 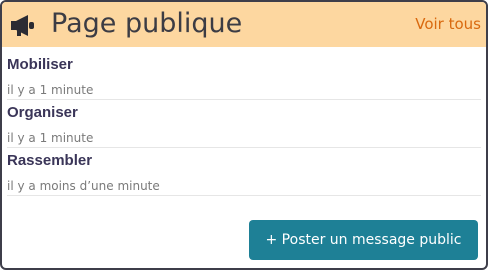 What do you see at coordinates (22, 25) in the screenshot?
I see `megaphone-icon` at bounding box center [22, 25].